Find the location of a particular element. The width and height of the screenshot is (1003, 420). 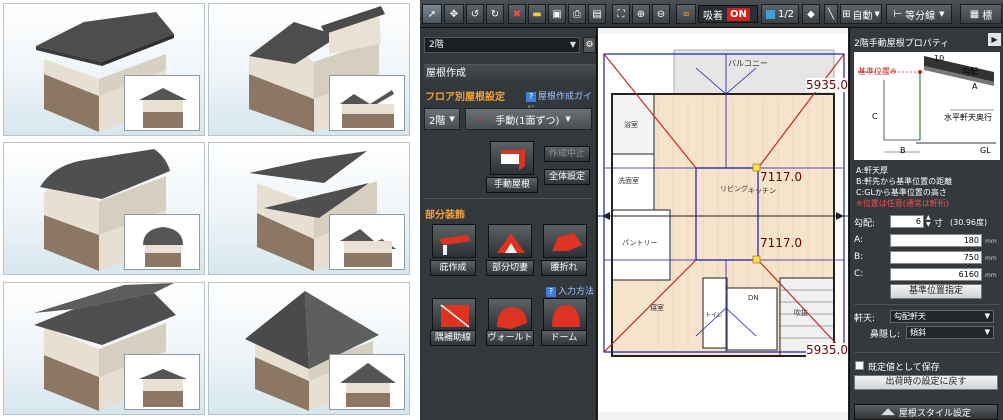

sample-tile-hip-gable is located at coordinates (104, 348).